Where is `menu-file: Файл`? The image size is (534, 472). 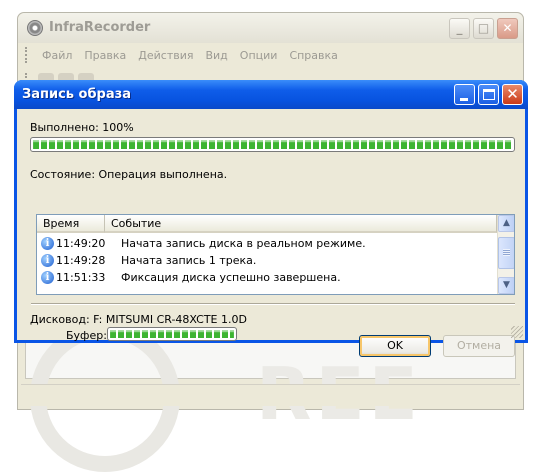
menu-file: Файл is located at coordinates (57, 55).